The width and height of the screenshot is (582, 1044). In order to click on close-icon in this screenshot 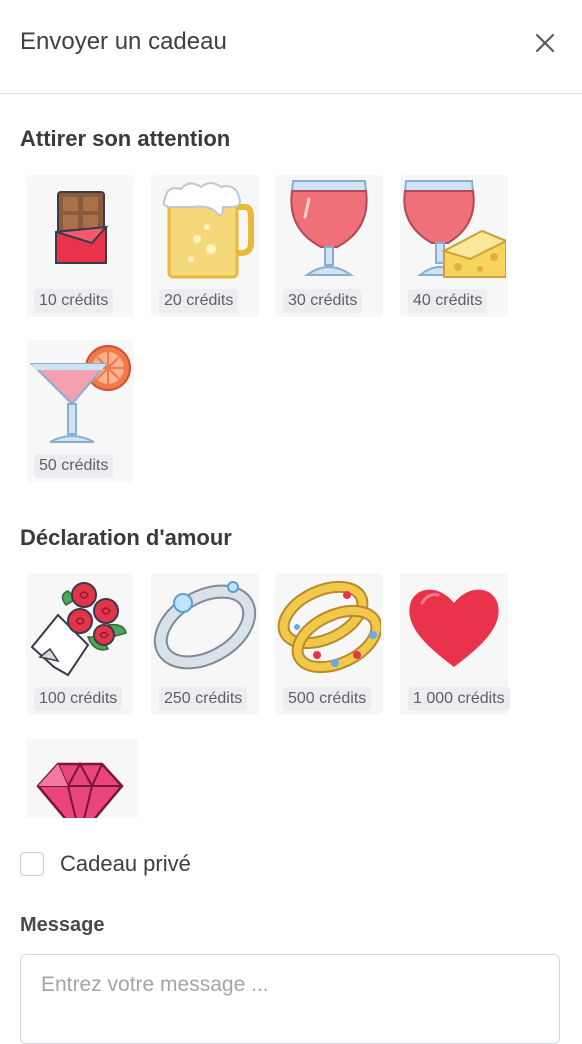, I will do `click(545, 43)`.